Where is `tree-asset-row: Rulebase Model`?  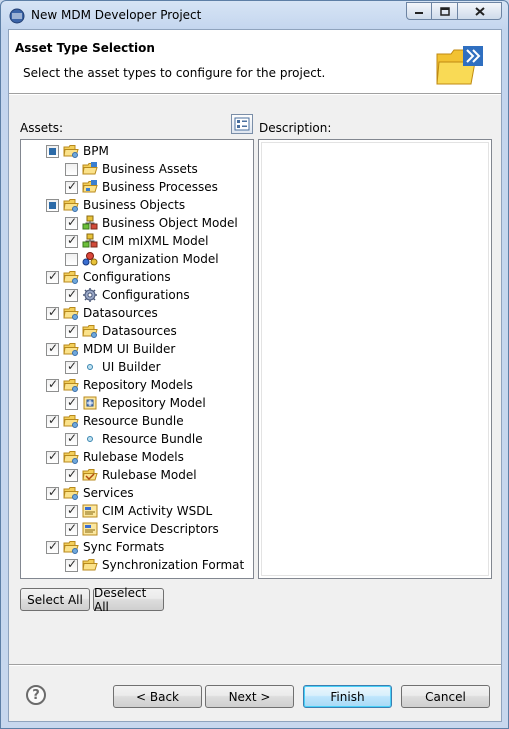
tree-asset-row: Rulebase Model is located at coordinates (131, 475).